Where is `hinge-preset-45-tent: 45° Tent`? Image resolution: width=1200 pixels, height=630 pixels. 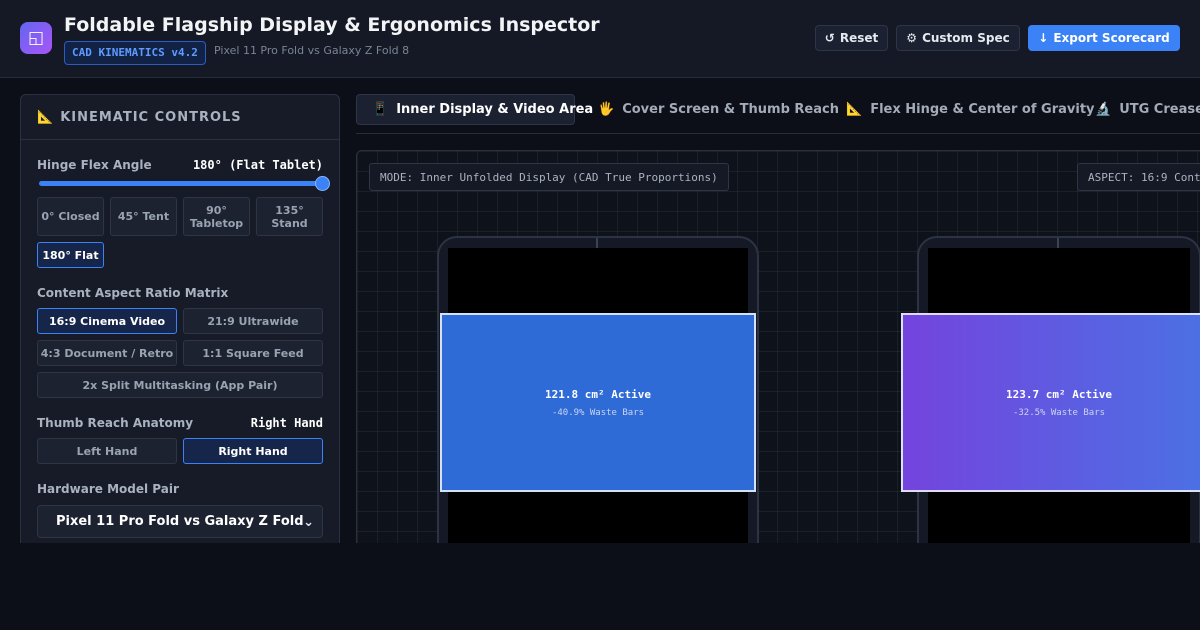
hinge-preset-45-tent: 45° Tent is located at coordinates (143, 216).